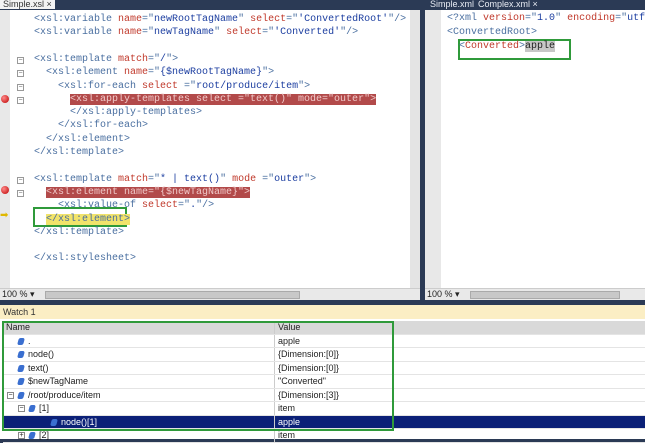 The height and width of the screenshot is (443, 645). What do you see at coordinates (196, 19) in the screenshot?
I see `code-token: newRootTagName` at bounding box center [196, 19].